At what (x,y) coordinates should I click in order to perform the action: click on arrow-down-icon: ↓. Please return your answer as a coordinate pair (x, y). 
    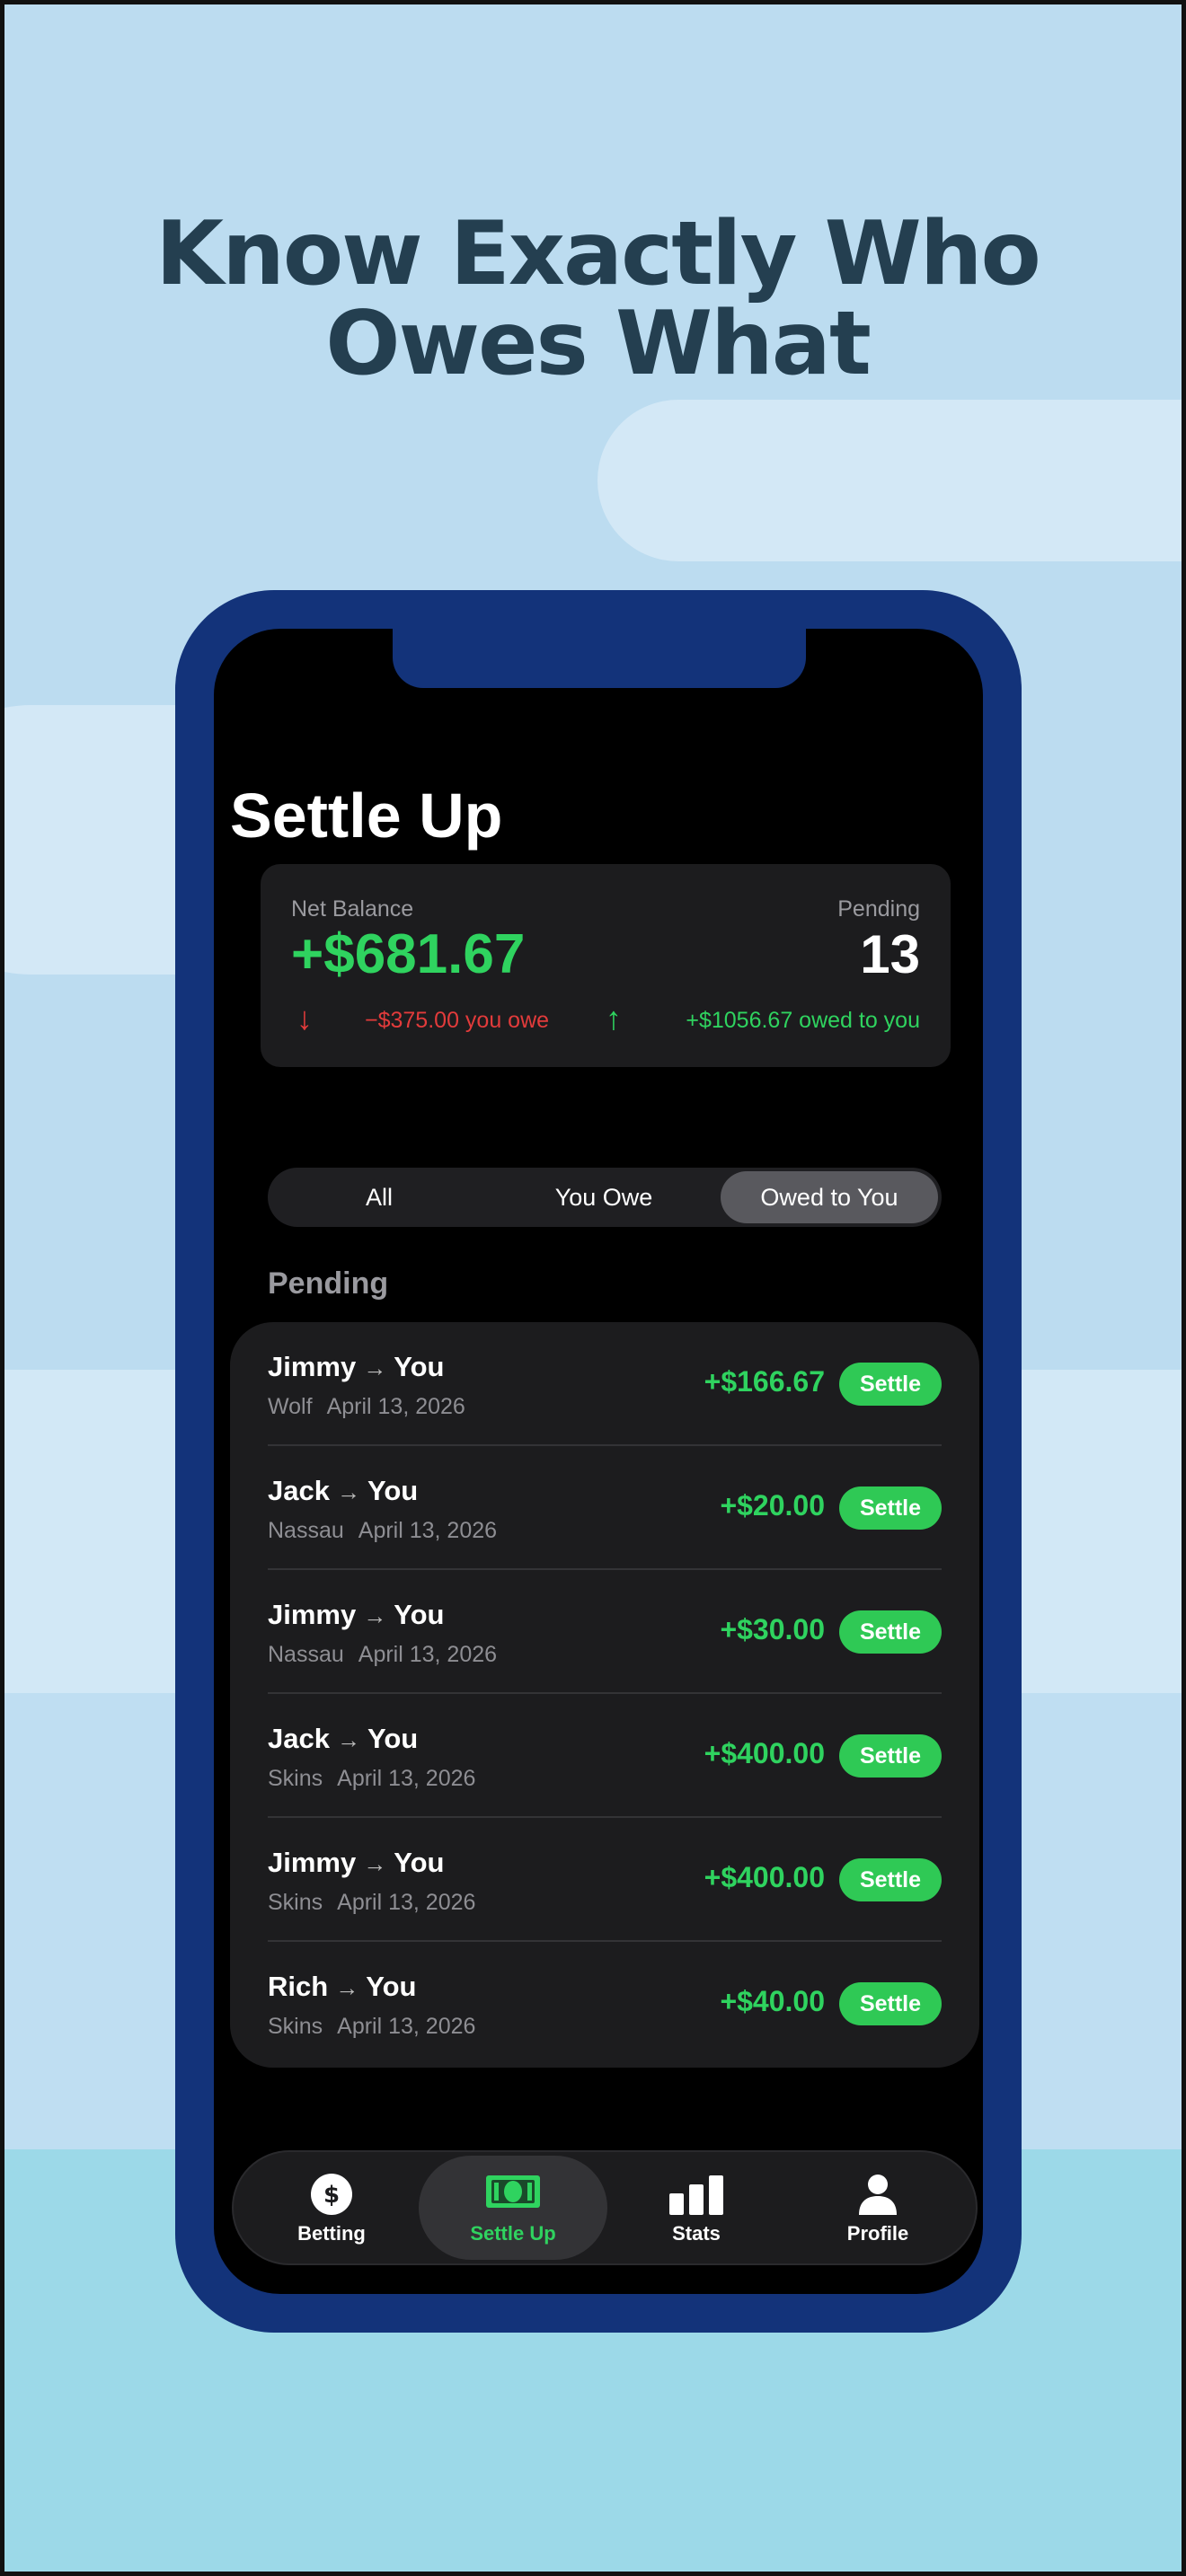
    Looking at the image, I should click on (304, 1018).